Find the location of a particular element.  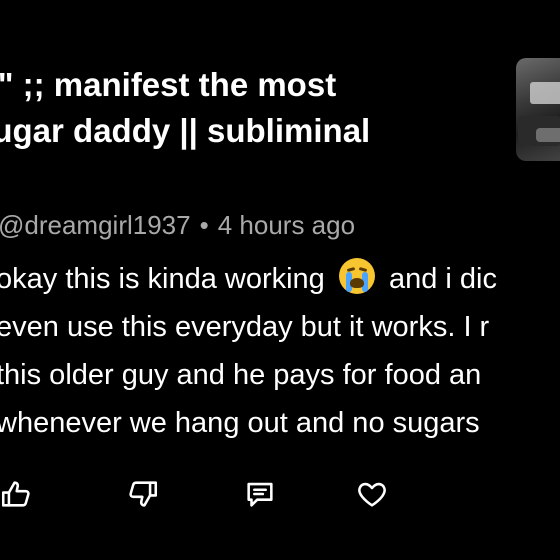

comment-actions is located at coordinates (280, 495).